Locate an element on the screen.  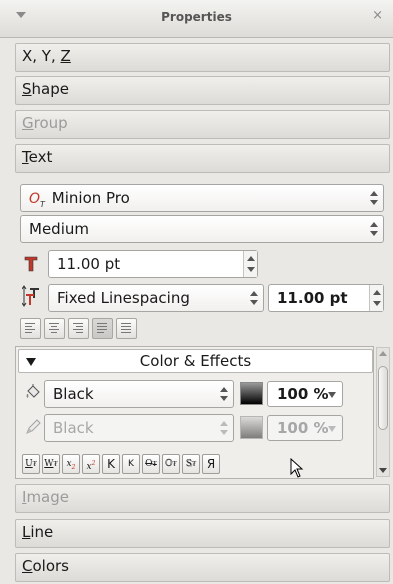
section-shape-mnemonic: S is located at coordinates (27, 89).